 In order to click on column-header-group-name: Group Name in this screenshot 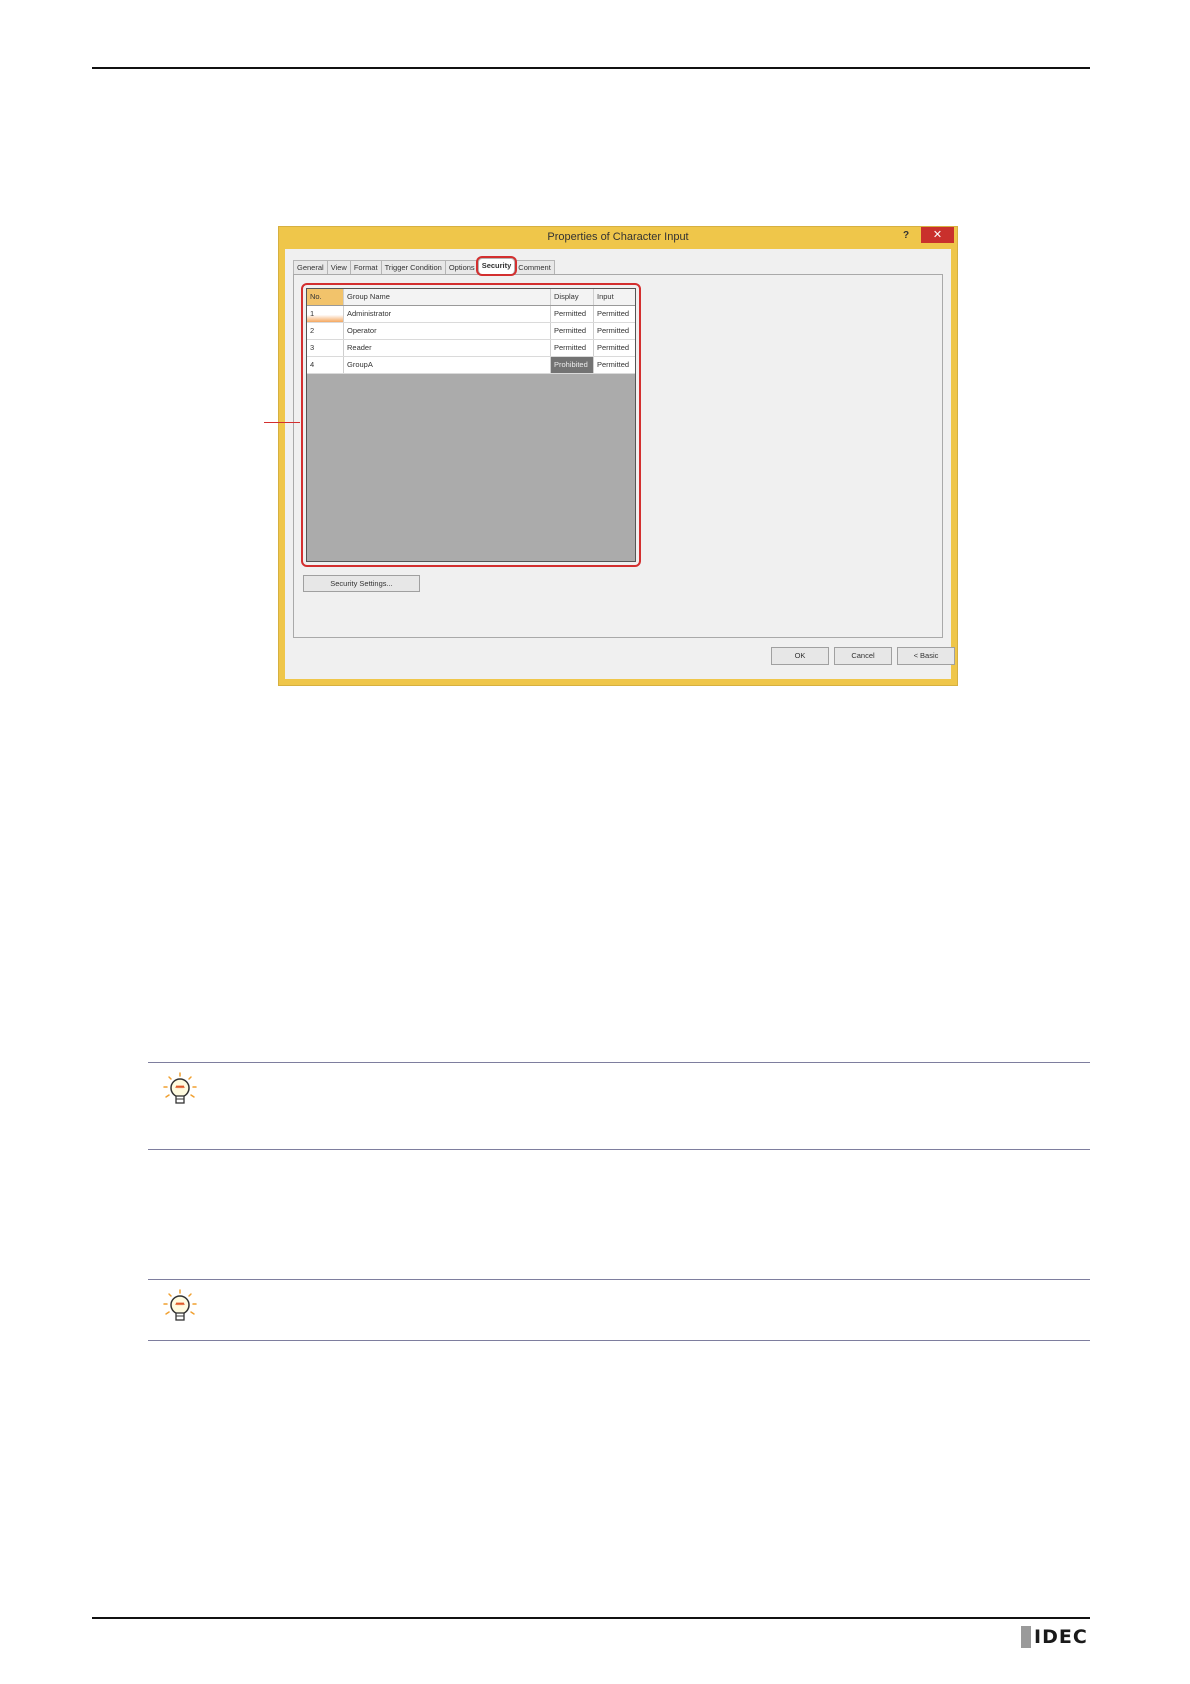, I will do `click(447, 297)`.